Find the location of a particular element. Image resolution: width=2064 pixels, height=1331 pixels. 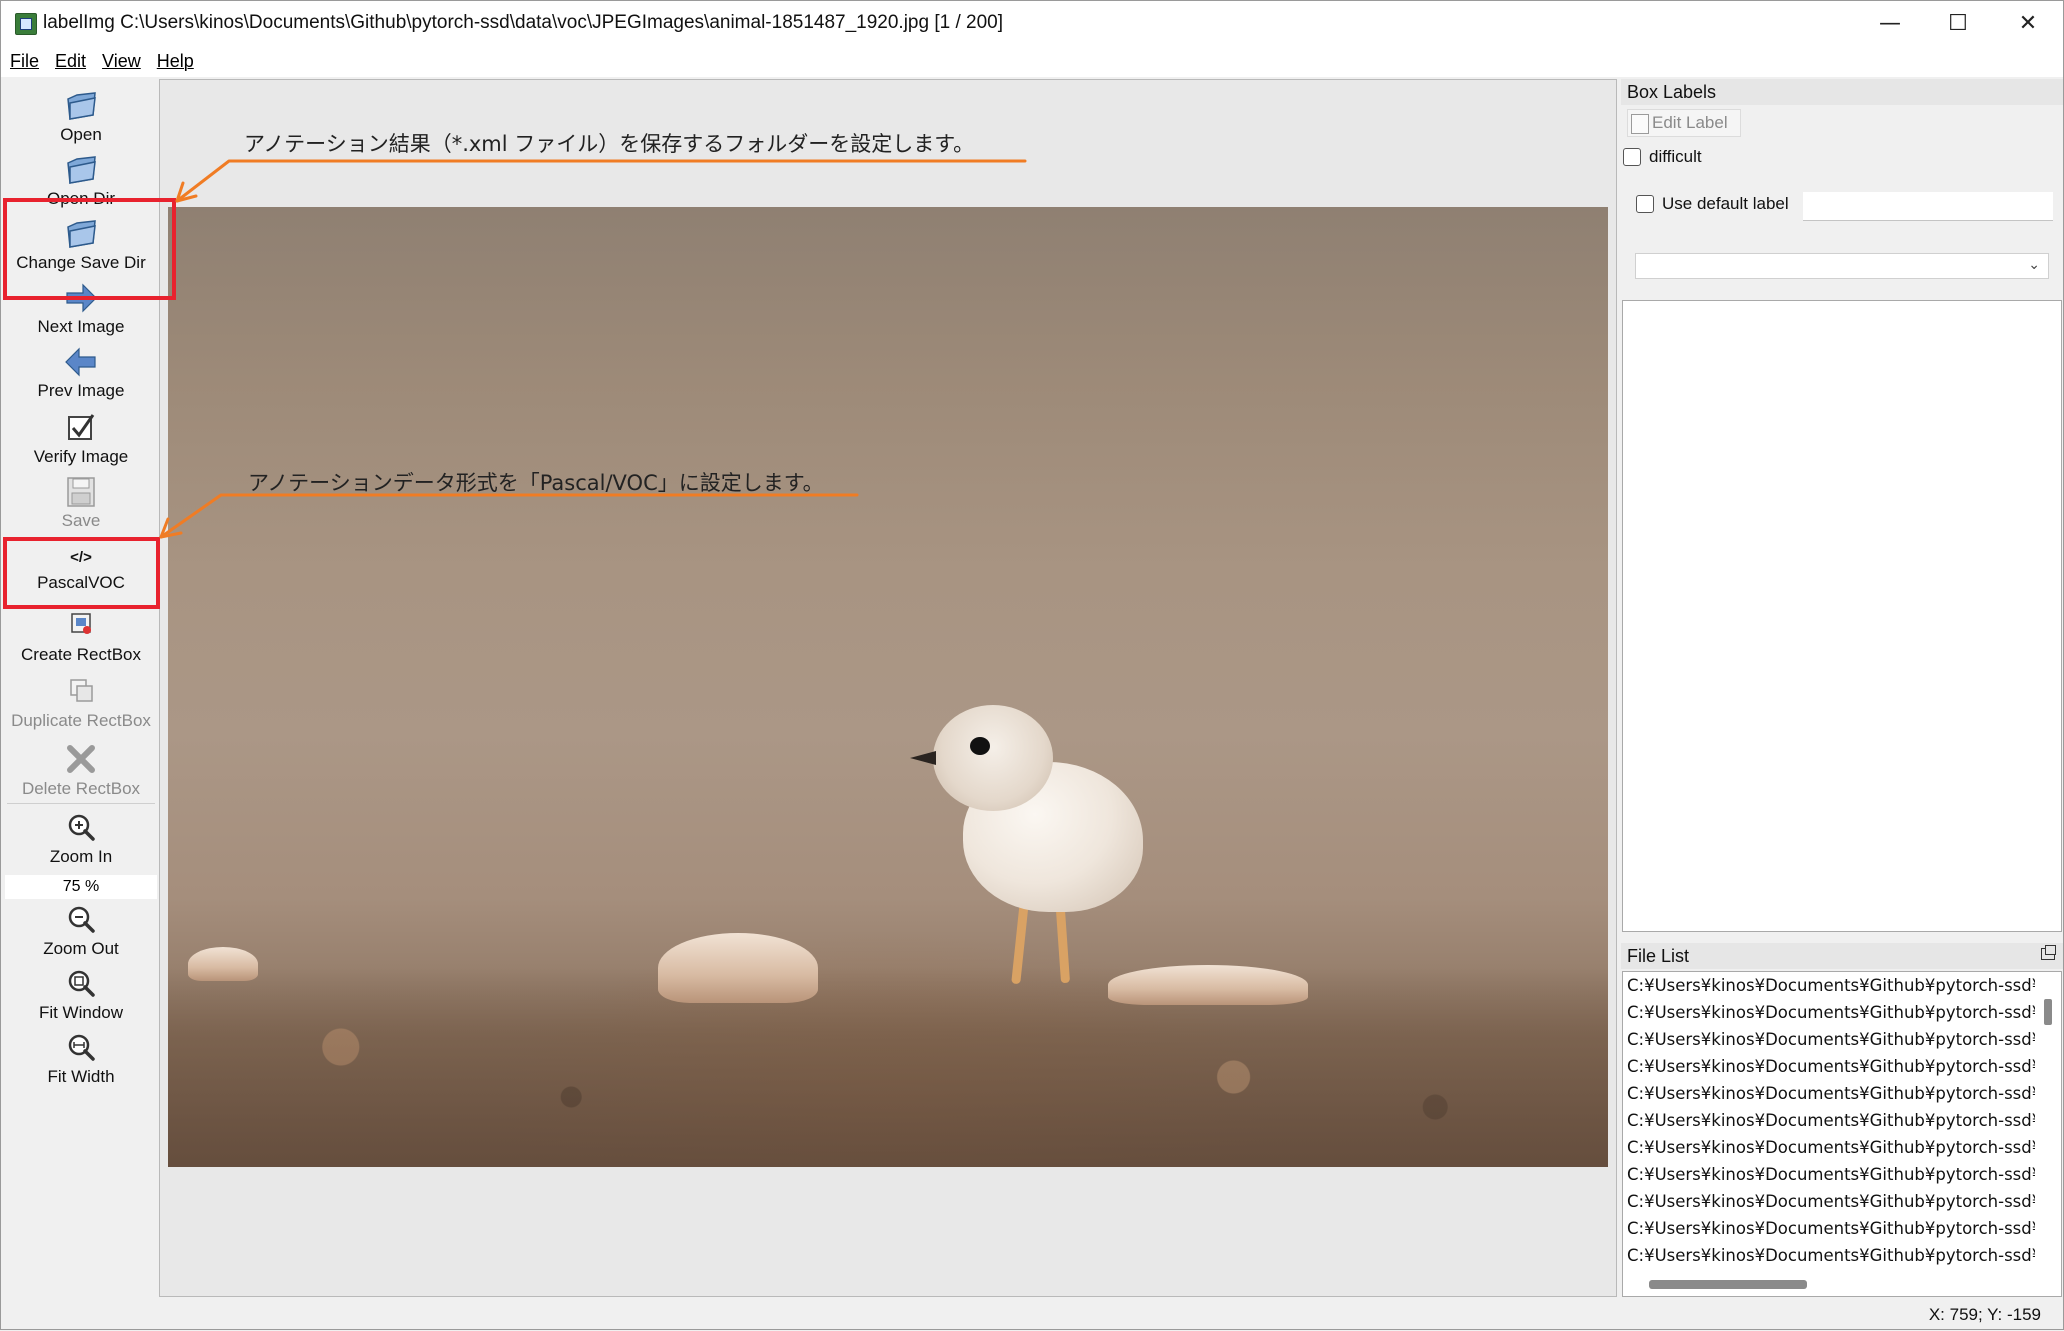

box-labels-title: Box Labels is located at coordinates (1842, 92).